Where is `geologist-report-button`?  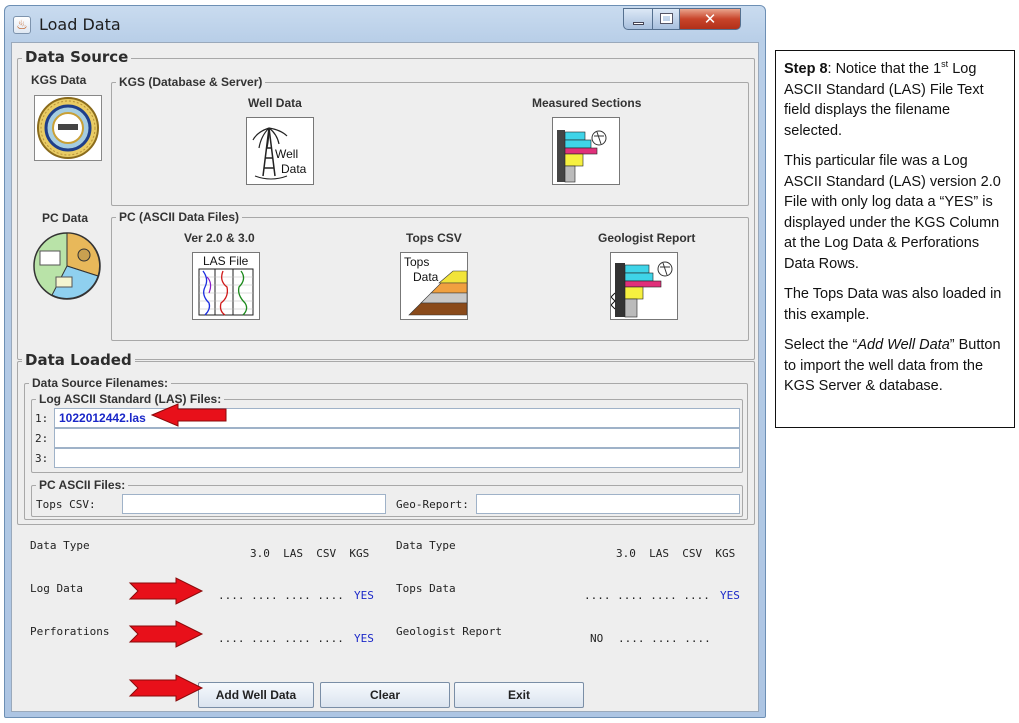
geologist-report-button is located at coordinates (644, 286).